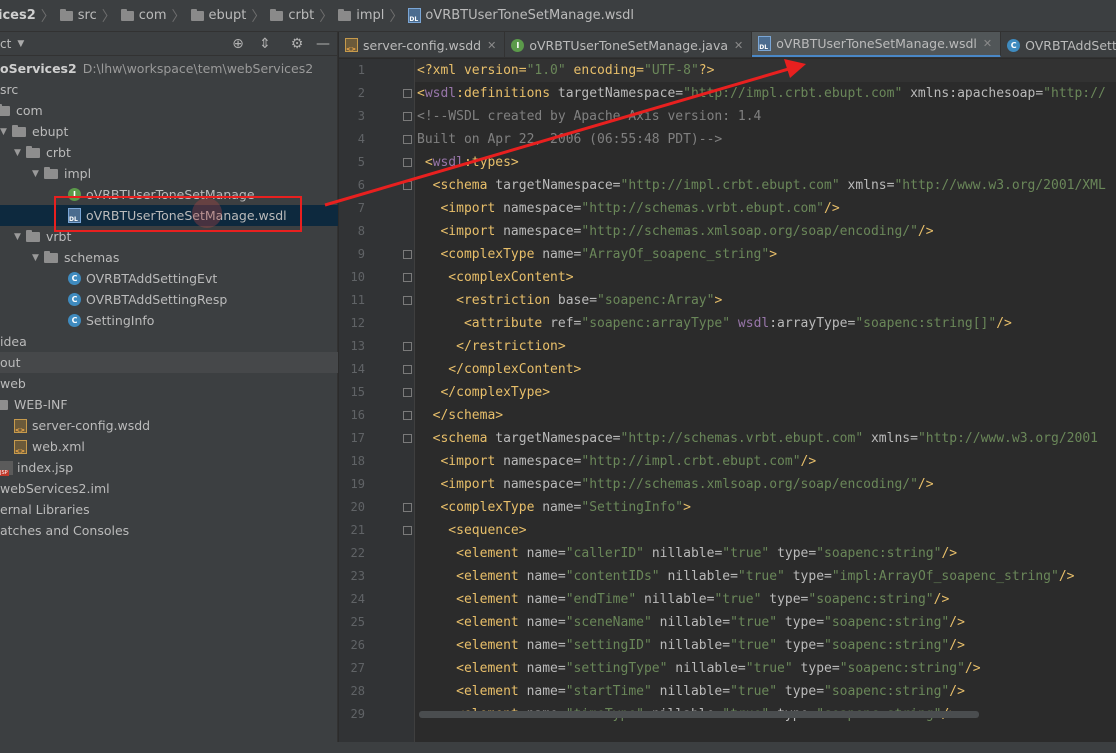 The width and height of the screenshot is (1116, 753). I want to click on tab-interface-java: IoVRBTUserToneSetManage.java ✕, so click(629, 44).